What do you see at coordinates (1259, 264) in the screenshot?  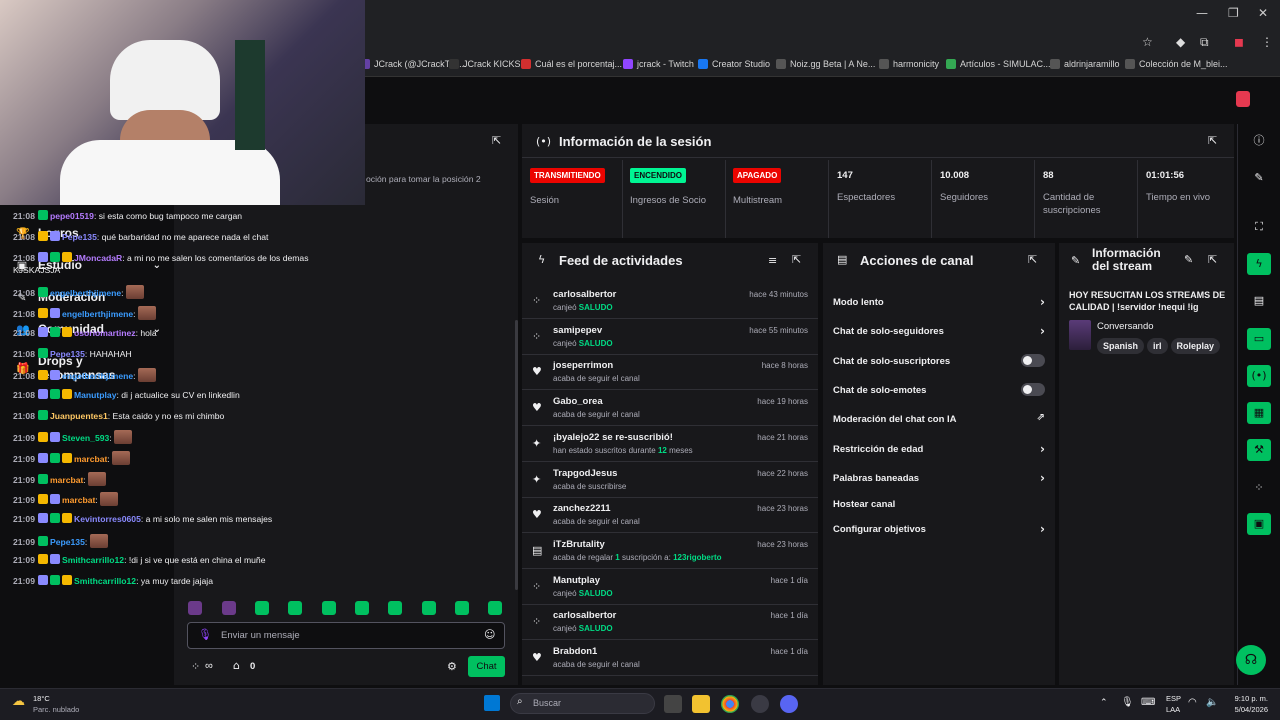 I see `bolt-icon: ϟ` at bounding box center [1259, 264].